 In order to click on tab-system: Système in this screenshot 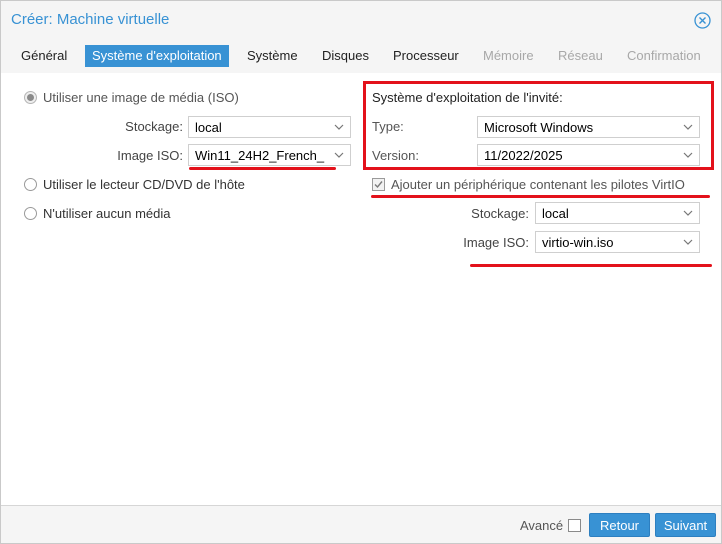, I will do `click(272, 56)`.